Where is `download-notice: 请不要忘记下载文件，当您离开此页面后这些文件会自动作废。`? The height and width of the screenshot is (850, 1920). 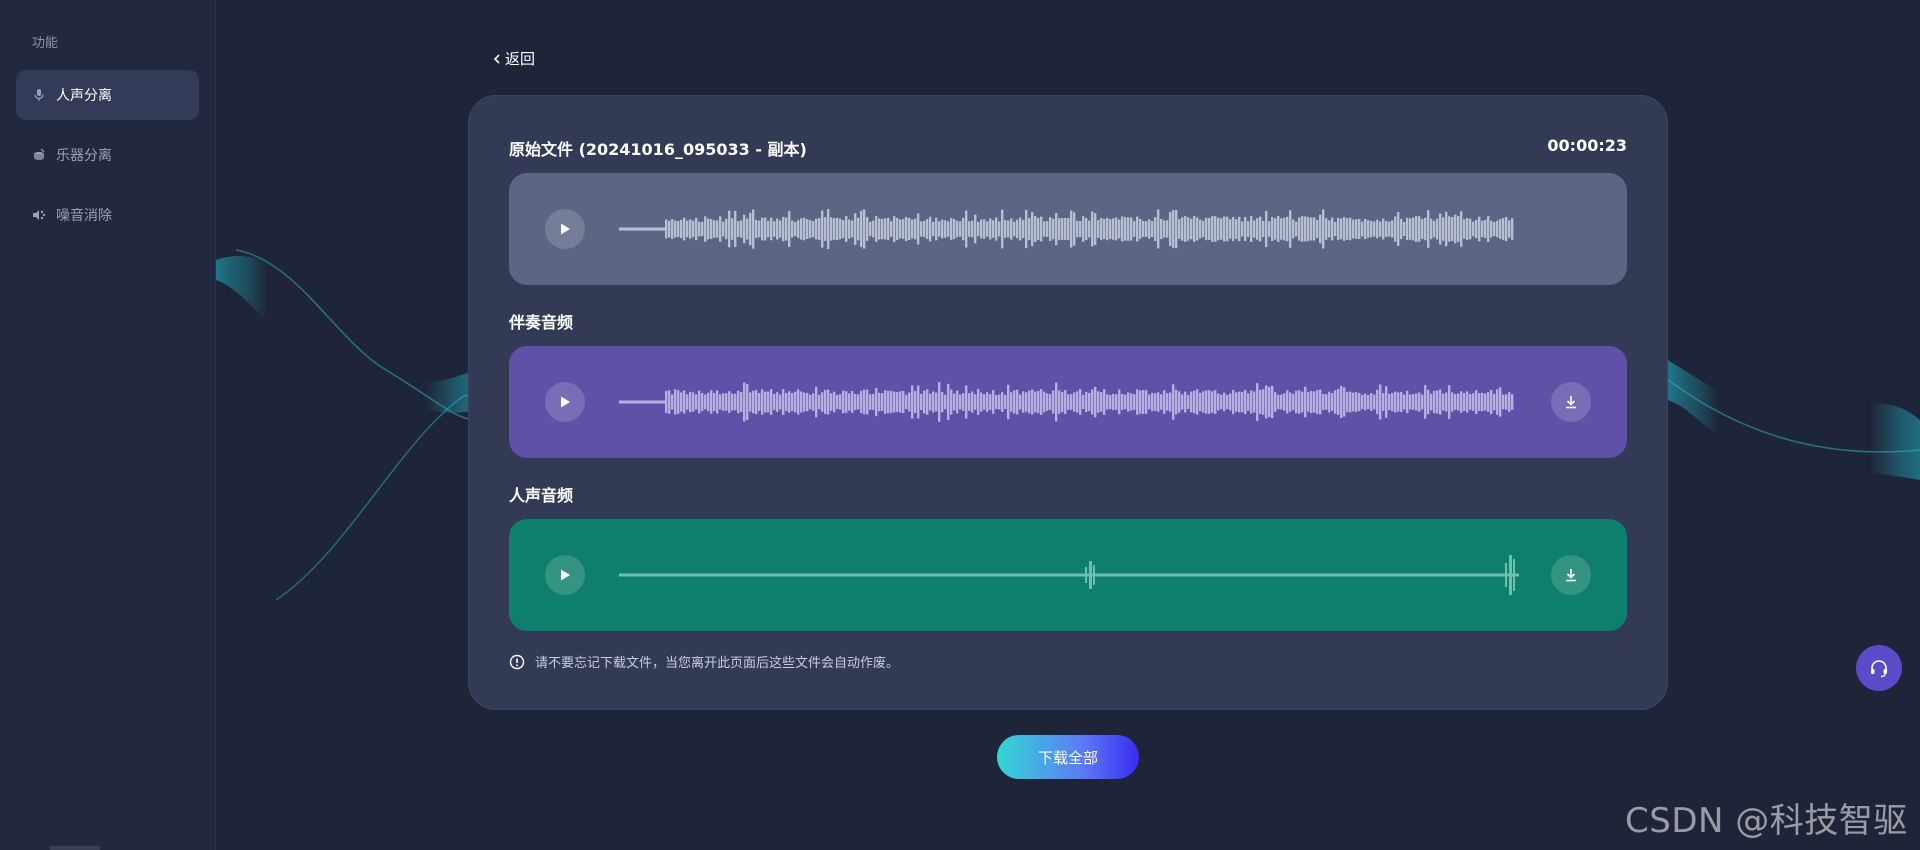
download-notice: 请不要忘记下载文件，当您离开此页面后这些文件会自动作废。 is located at coordinates (704, 661).